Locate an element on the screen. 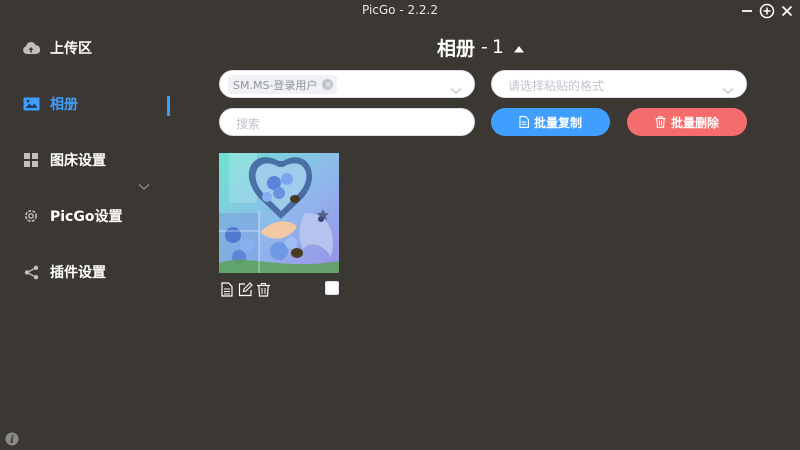 Image resolution: width=800 pixels, height=450 pixels. paste-format-placeholder: 请选择粘贴的格式 is located at coordinates (556, 86).